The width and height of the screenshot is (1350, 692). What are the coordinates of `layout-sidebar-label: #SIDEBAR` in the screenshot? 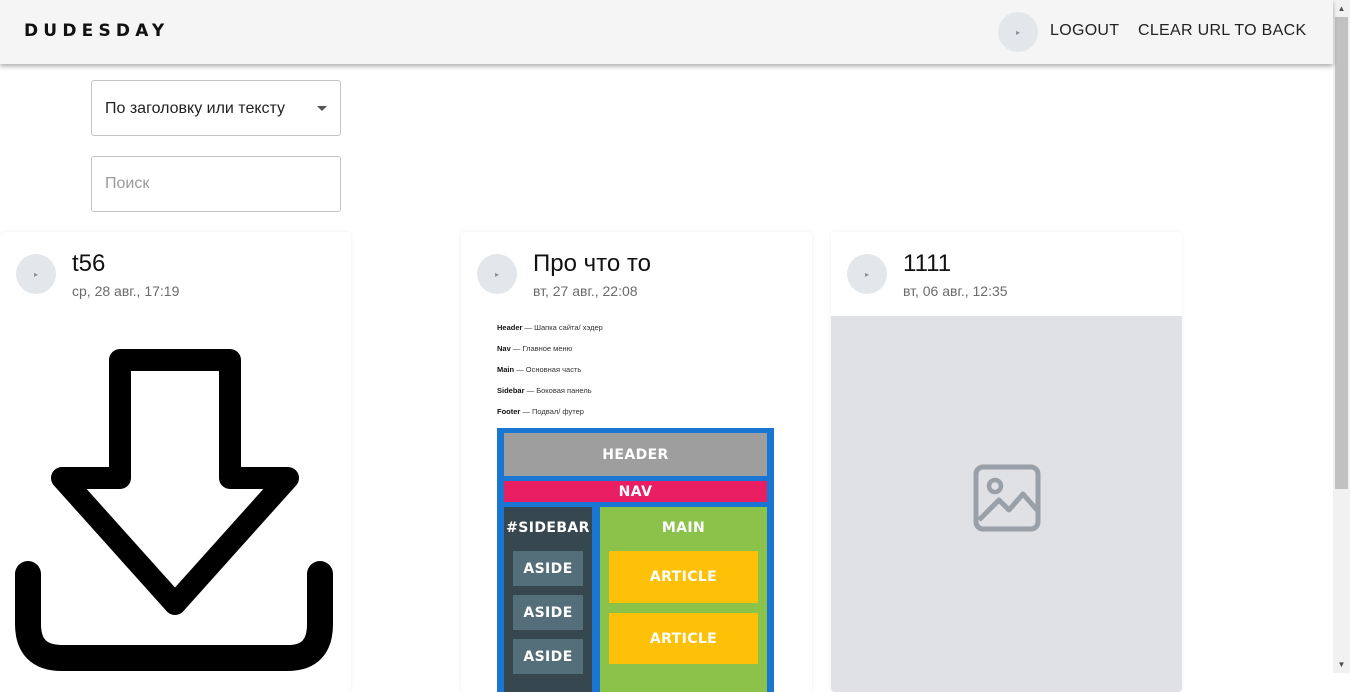 It's located at (548, 528).